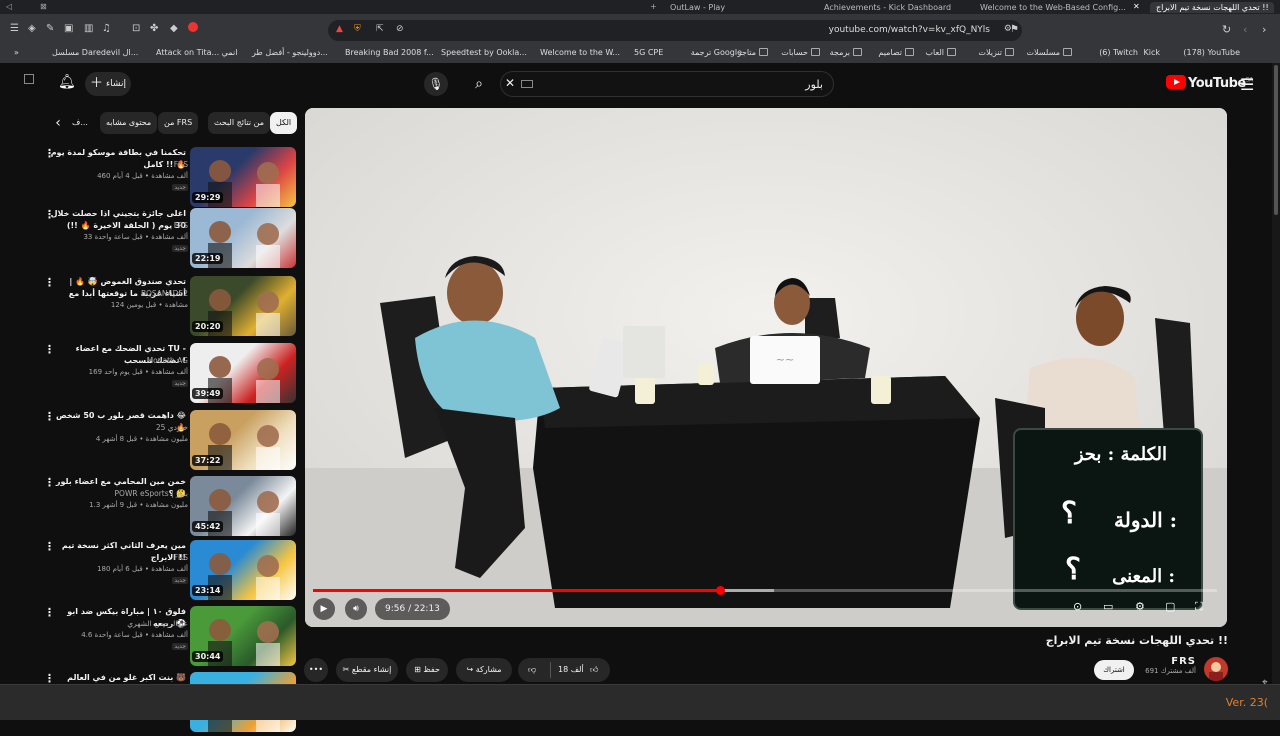 This screenshot has width=1280, height=736. What do you see at coordinates (164, 293) in the screenshot?
I see `recommendation-channel: BOSANAD52` at bounding box center [164, 293].